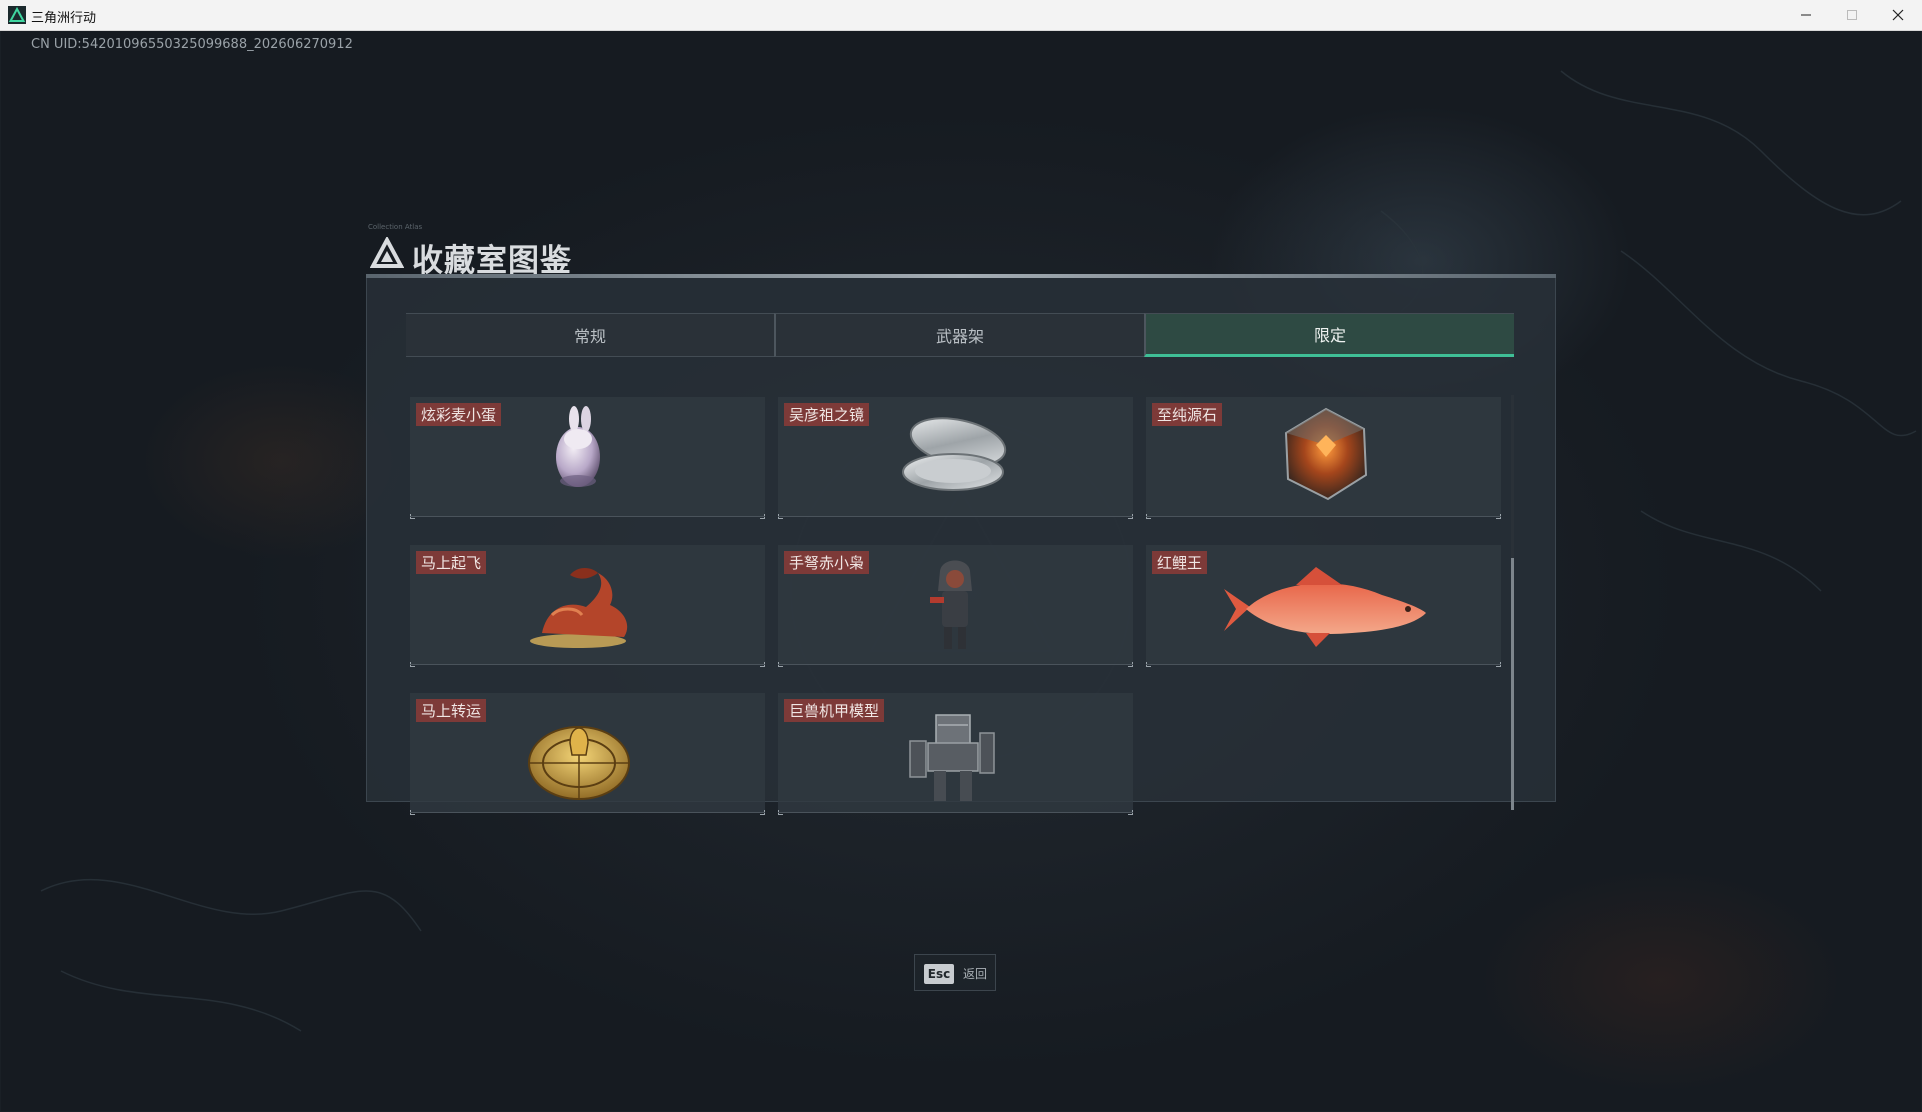  Describe the element at coordinates (459, 414) in the screenshot. I see `item-name: 炫彩麦小蛋` at that location.